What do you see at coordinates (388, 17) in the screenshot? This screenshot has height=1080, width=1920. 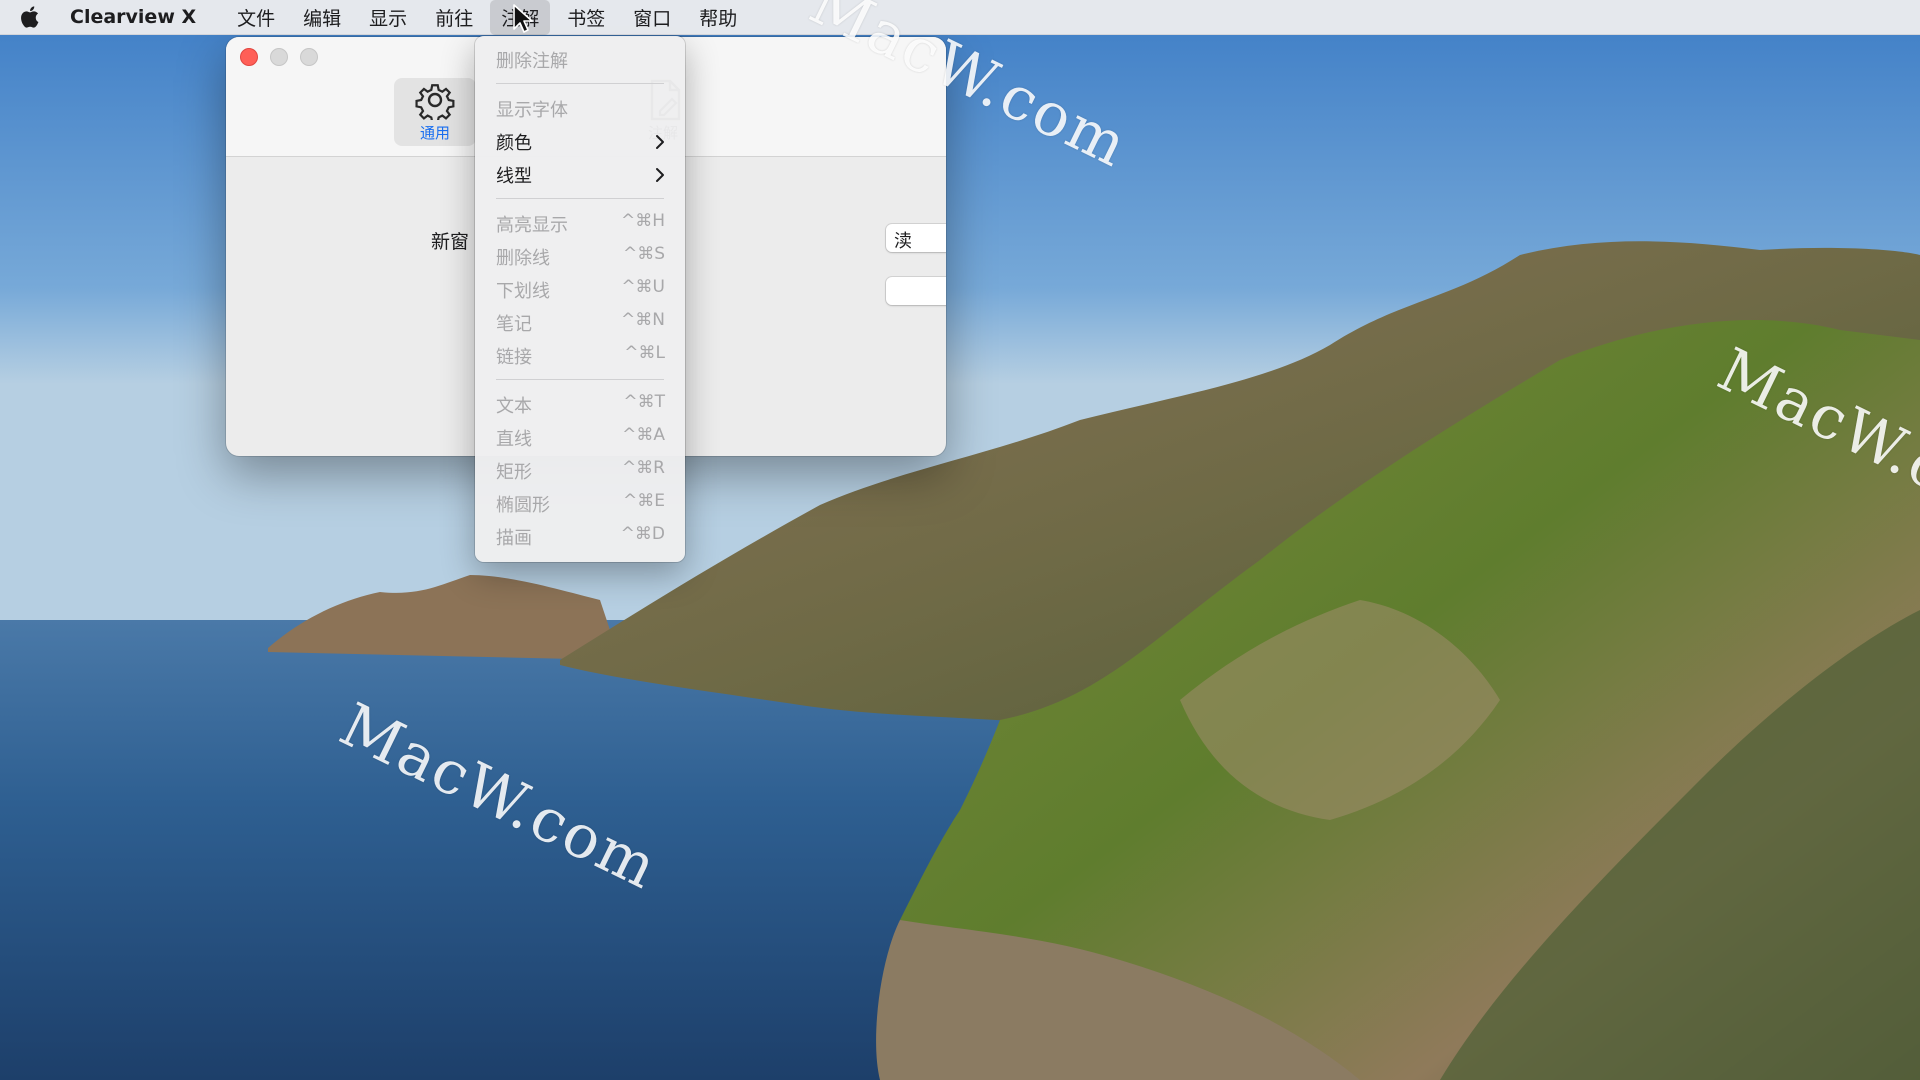 I see `menu-view: 显示` at bounding box center [388, 17].